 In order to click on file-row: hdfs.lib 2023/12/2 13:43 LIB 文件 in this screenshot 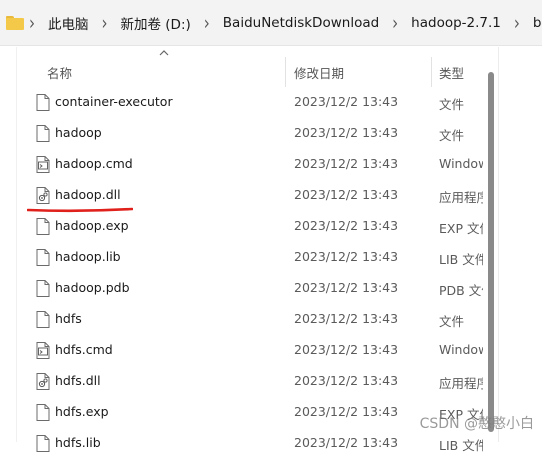, I will do `click(250, 443)`.